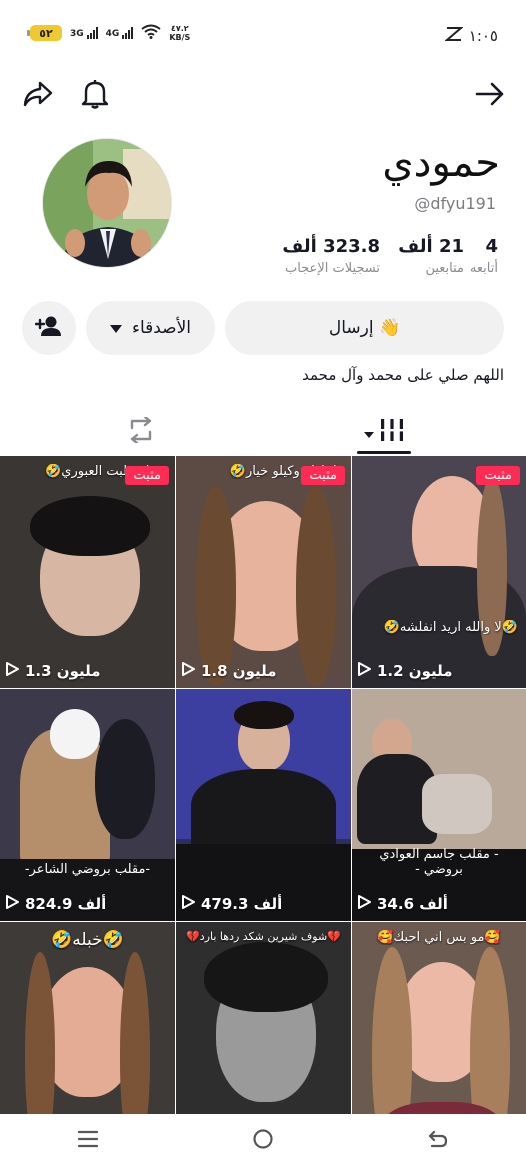 This screenshot has width=526, height=1168. I want to click on network-speed-unit: KB/S, so click(180, 37).